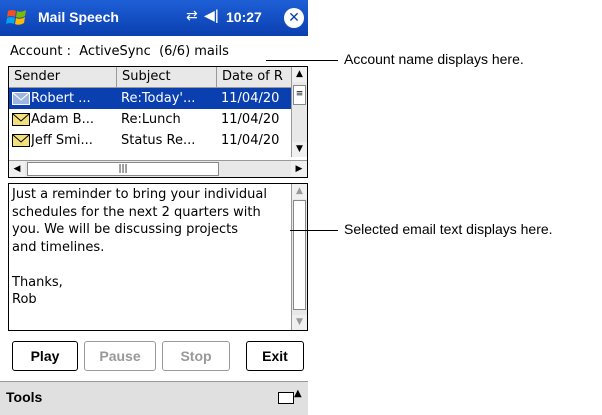 The height and width of the screenshot is (415, 602). I want to click on row-subject: Re:Lunch, so click(151, 119).